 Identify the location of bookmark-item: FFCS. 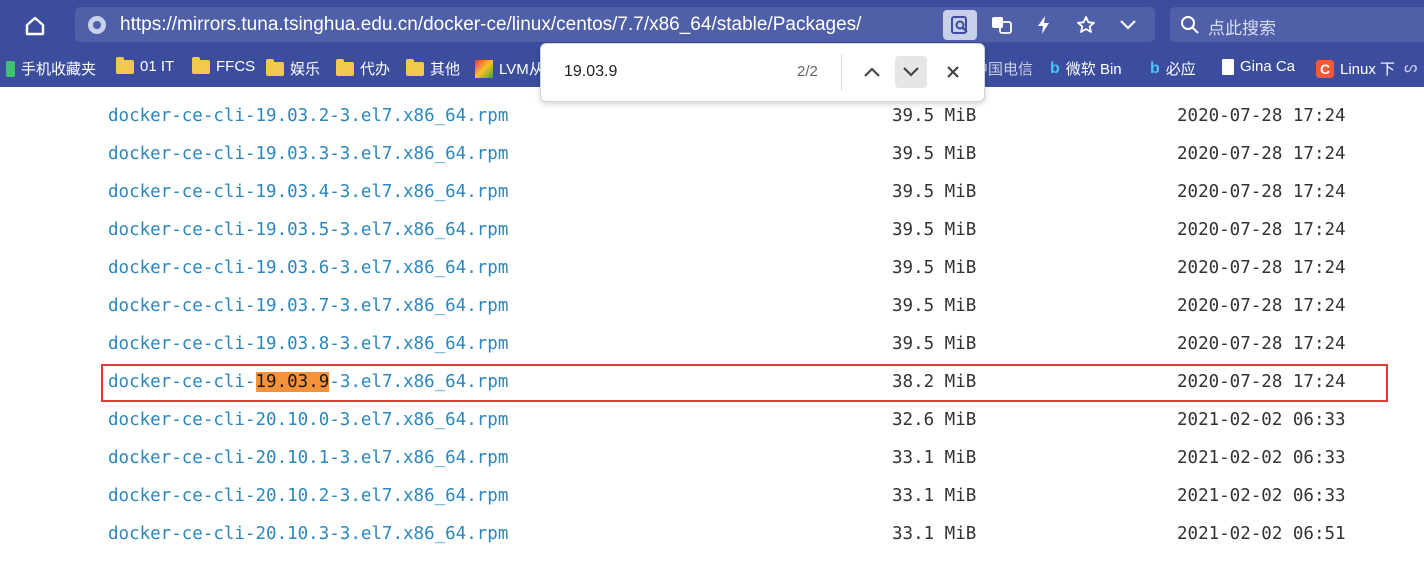
(224, 65).